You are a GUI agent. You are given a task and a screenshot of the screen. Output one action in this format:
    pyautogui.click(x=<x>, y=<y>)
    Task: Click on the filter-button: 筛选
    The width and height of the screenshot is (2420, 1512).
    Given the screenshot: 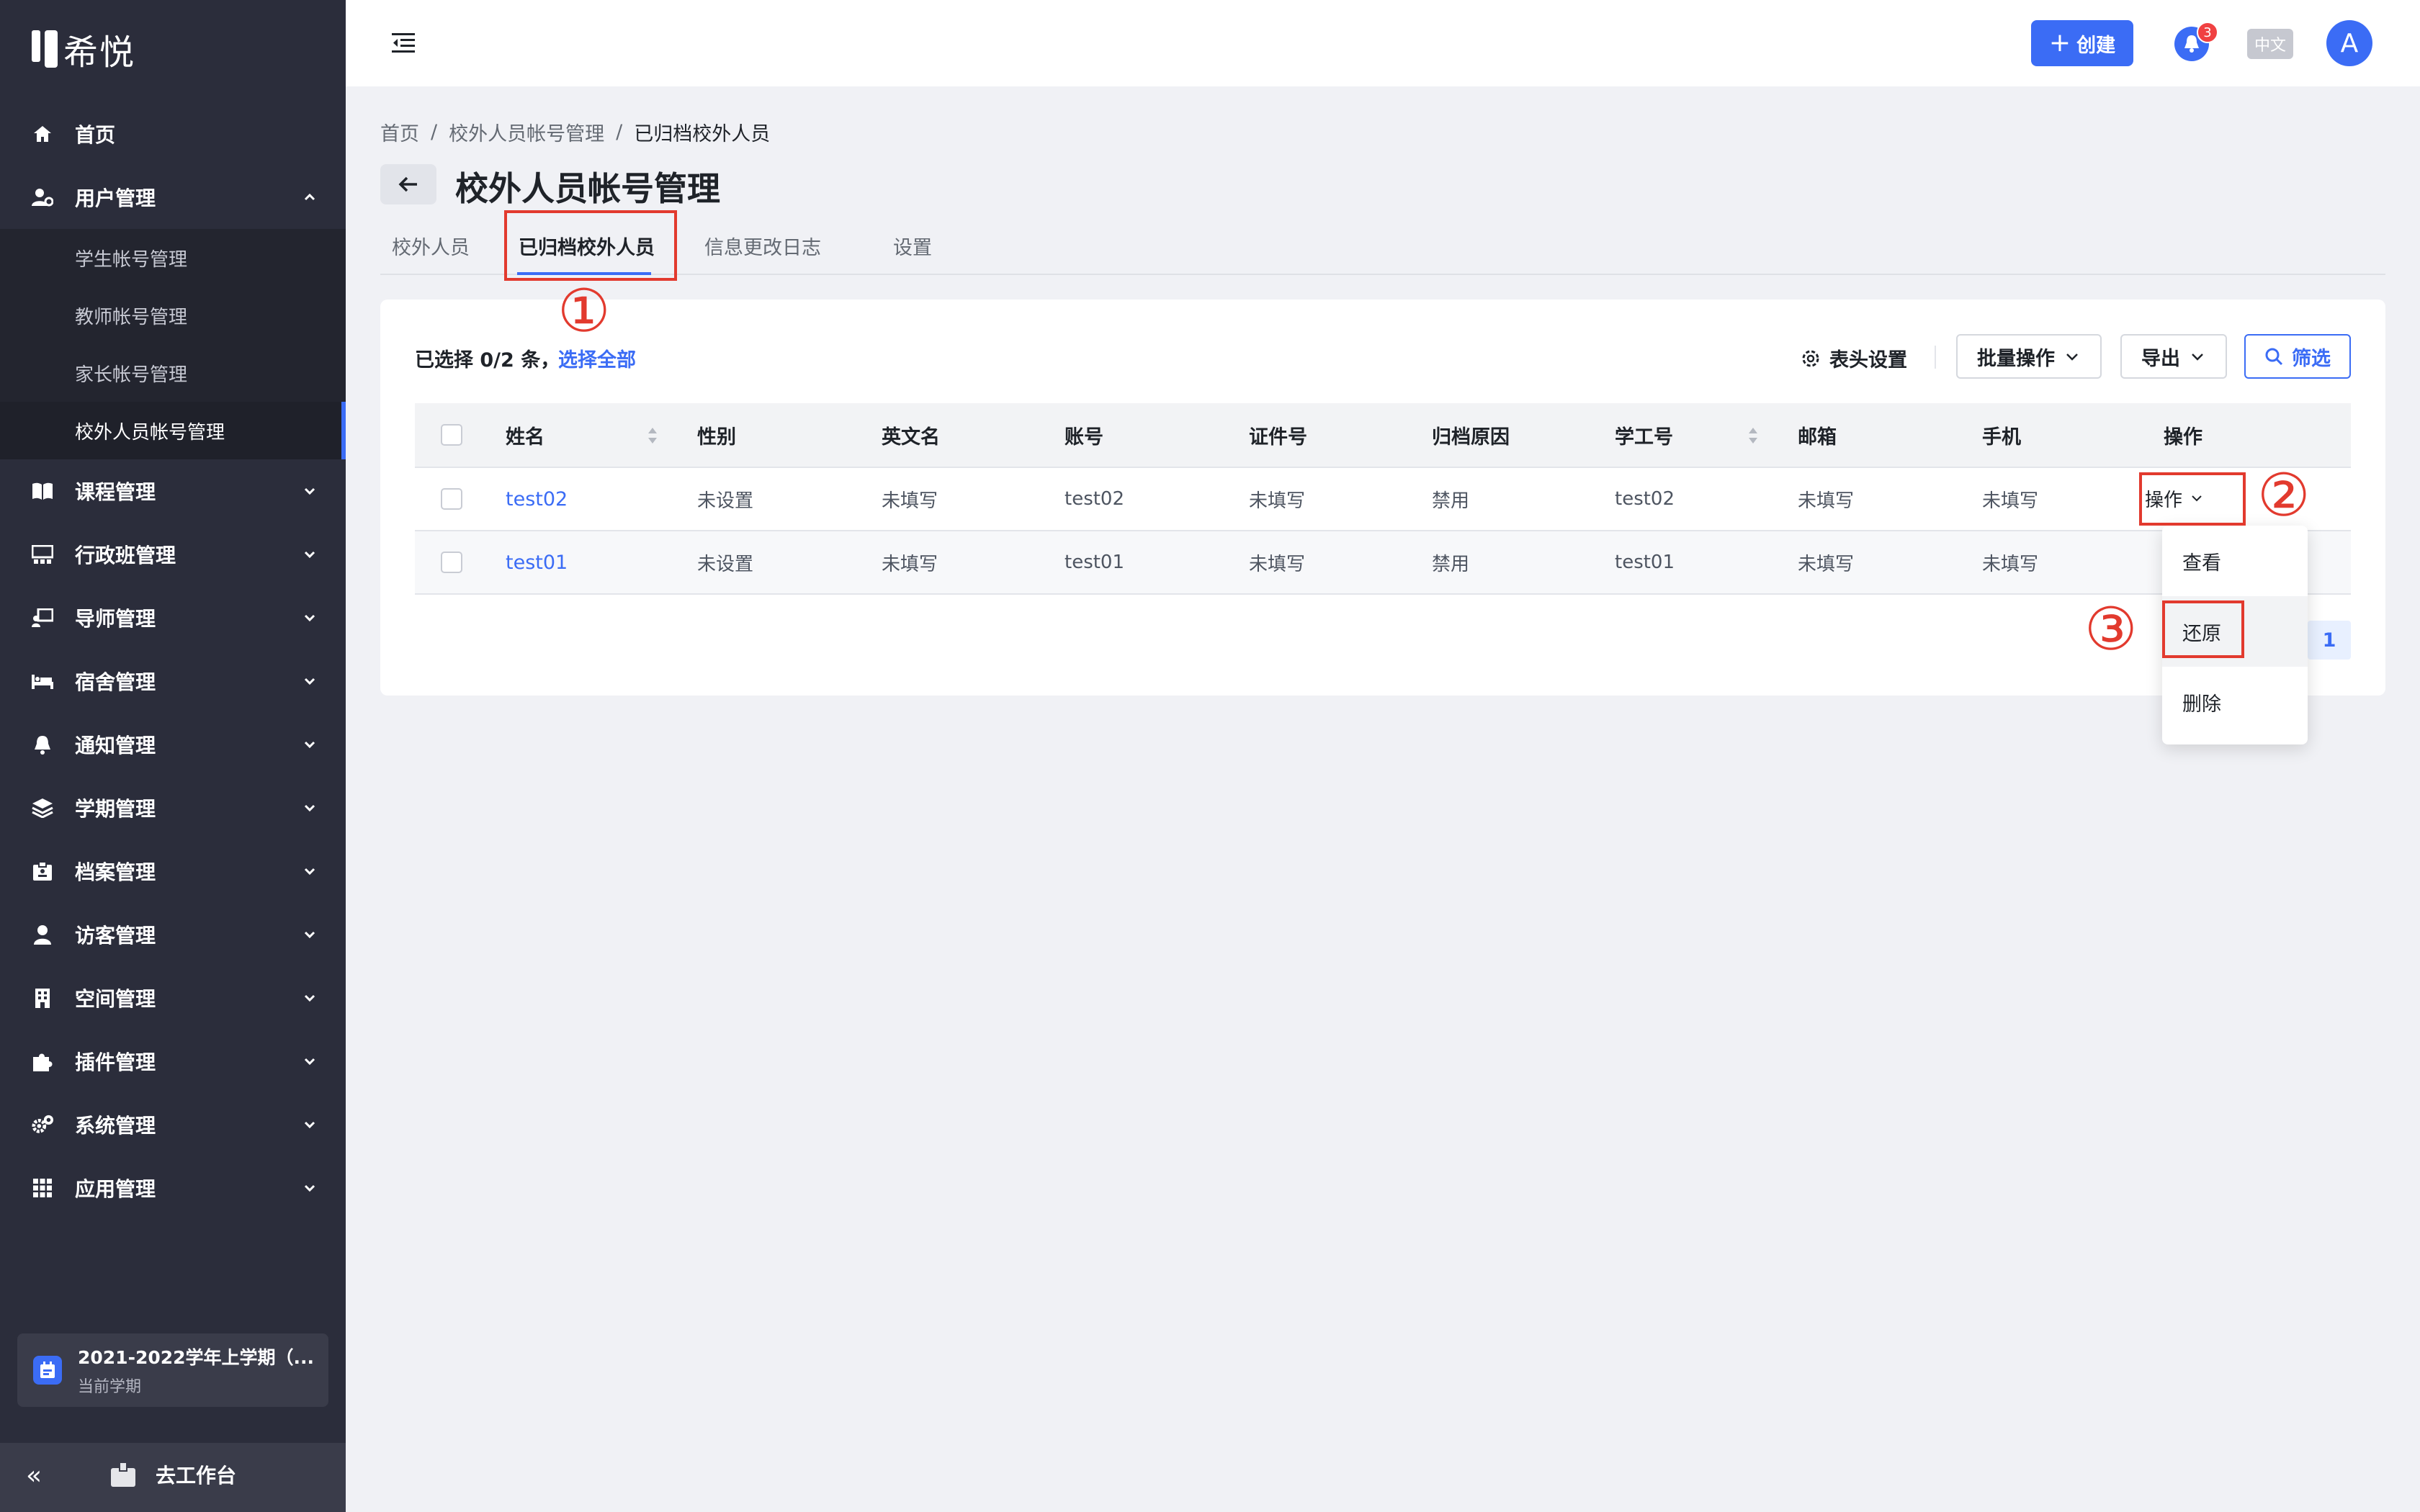 What is the action you would take?
    pyautogui.click(x=2297, y=356)
    